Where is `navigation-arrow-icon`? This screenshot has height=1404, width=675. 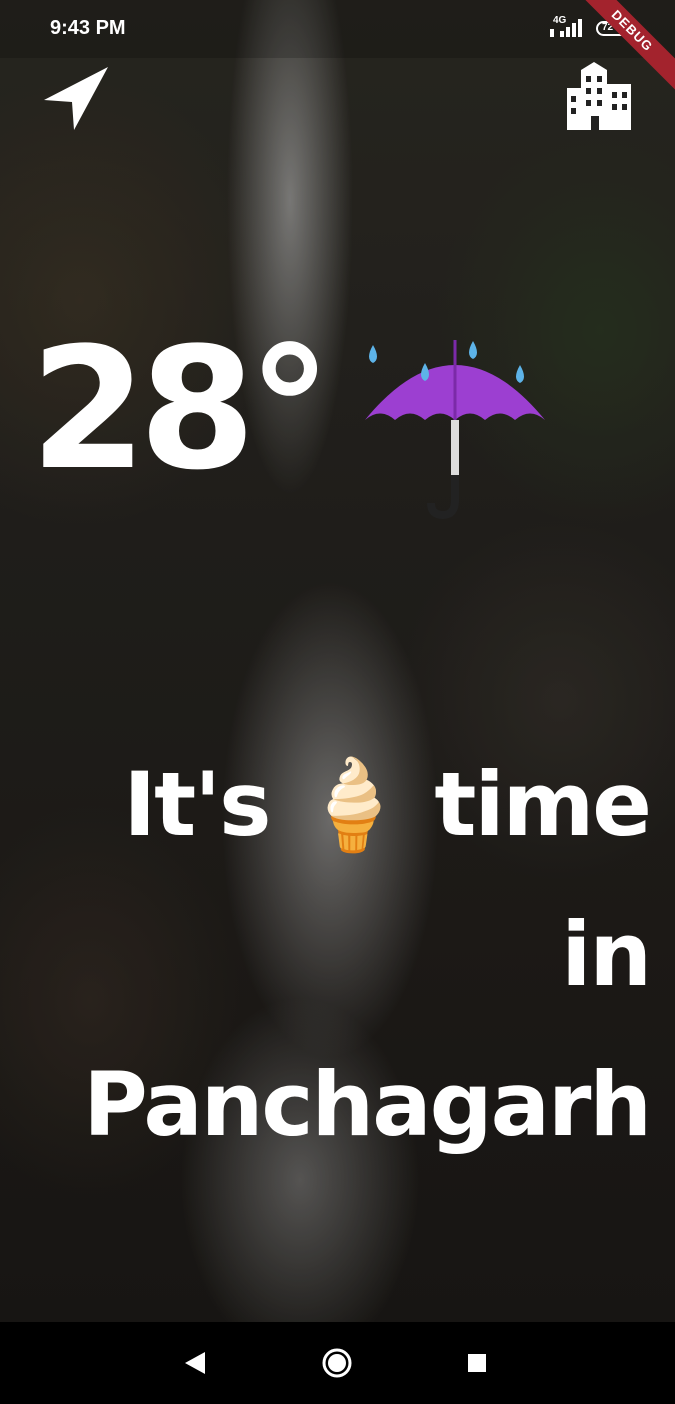
navigation-arrow-icon is located at coordinates (76, 99).